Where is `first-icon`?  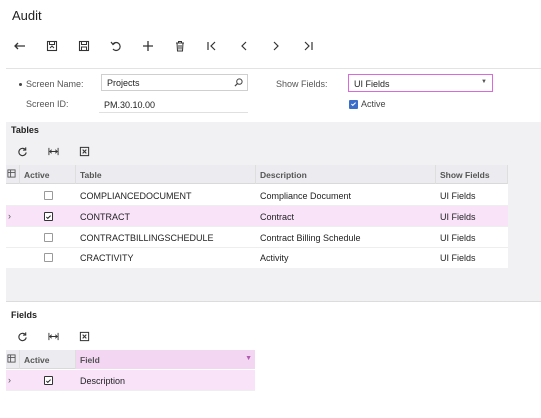
first-icon is located at coordinates (211, 46).